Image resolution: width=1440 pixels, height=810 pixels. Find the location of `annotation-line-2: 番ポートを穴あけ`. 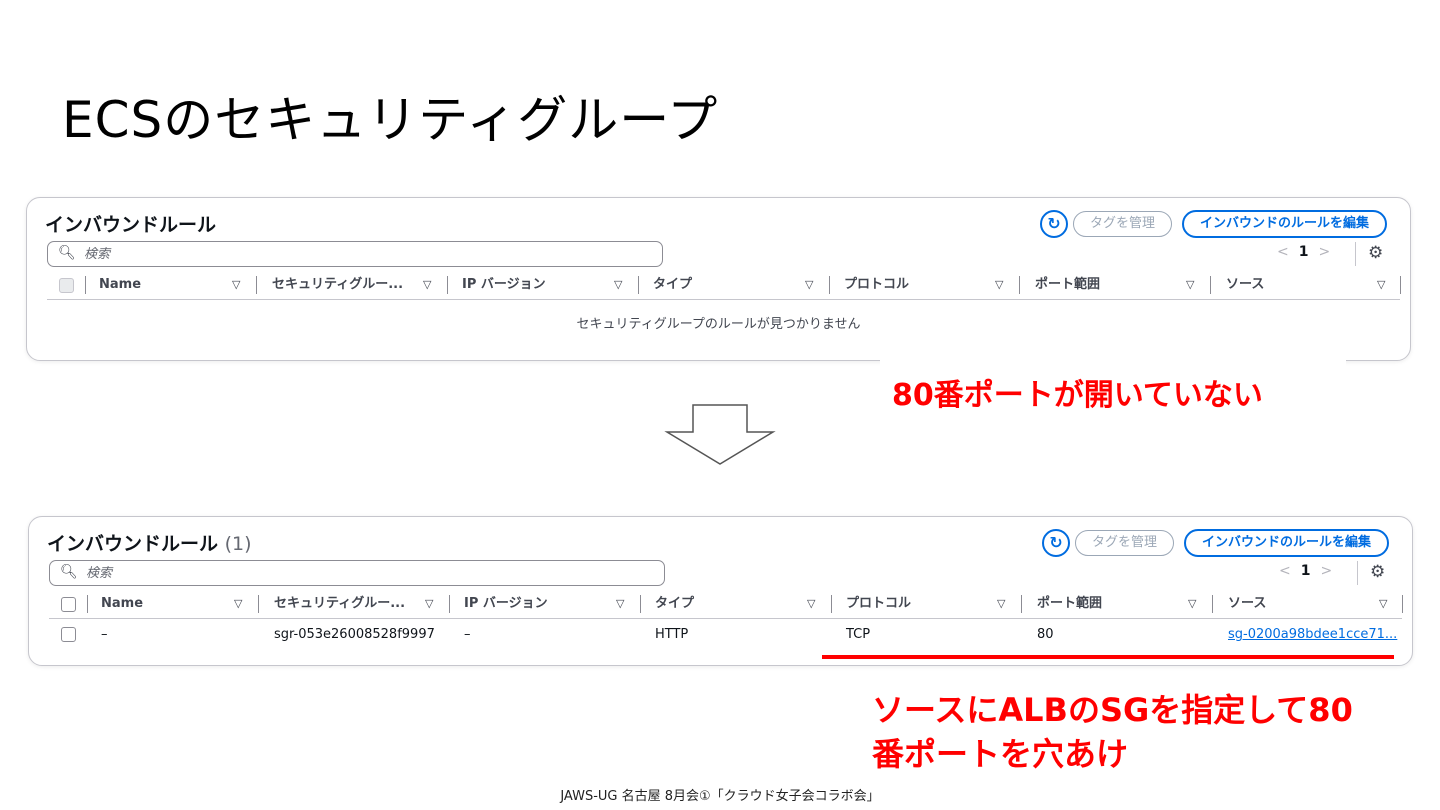

annotation-line-2: 番ポートを穴あけ is located at coordinates (1000, 754).